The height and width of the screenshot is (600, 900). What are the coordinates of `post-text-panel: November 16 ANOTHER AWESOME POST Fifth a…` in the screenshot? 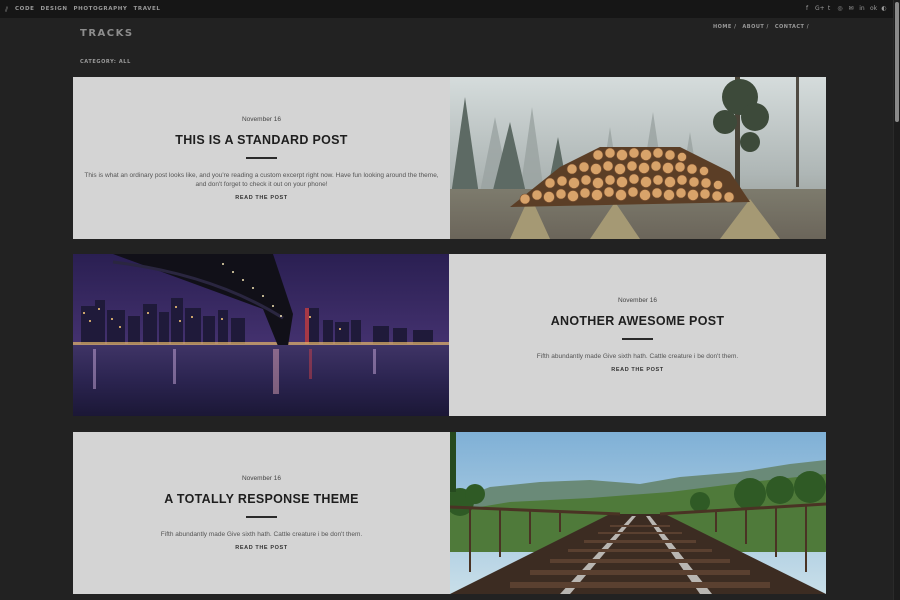 It's located at (637, 335).